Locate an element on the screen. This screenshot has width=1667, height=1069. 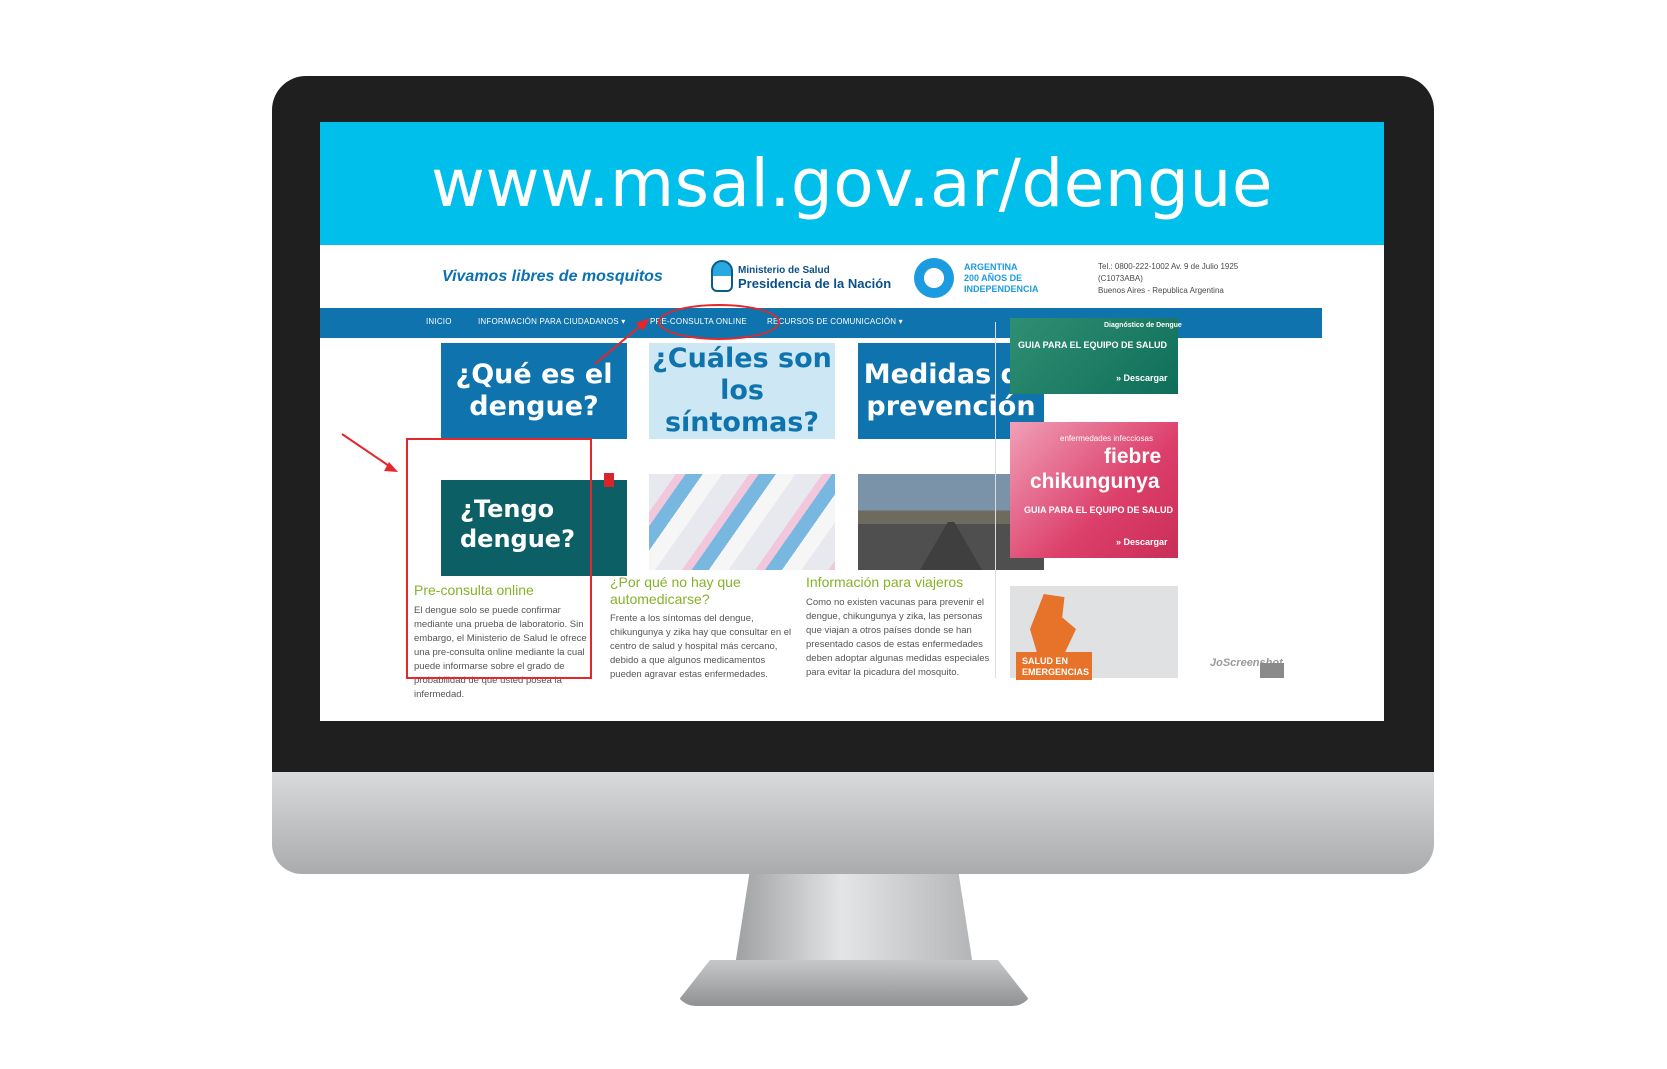
bicentennial-sun-icon is located at coordinates (934, 278).